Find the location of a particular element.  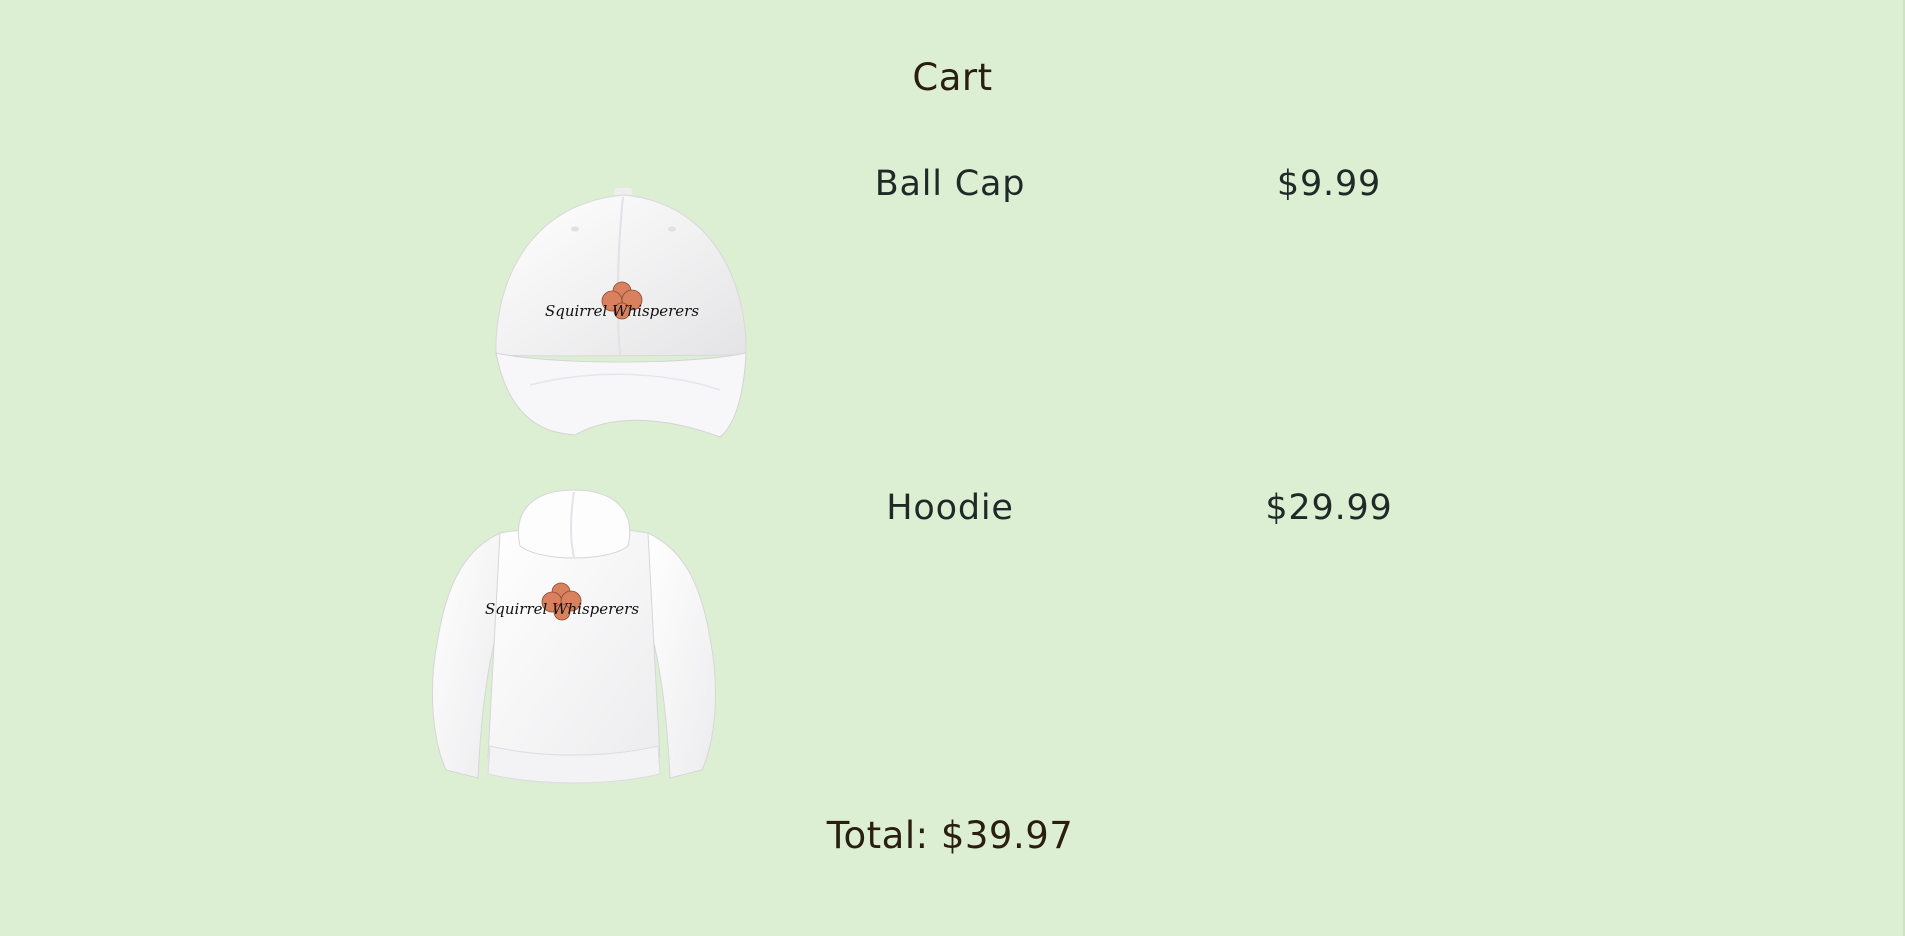

item-price: $29.99 is located at coordinates (1329, 508).